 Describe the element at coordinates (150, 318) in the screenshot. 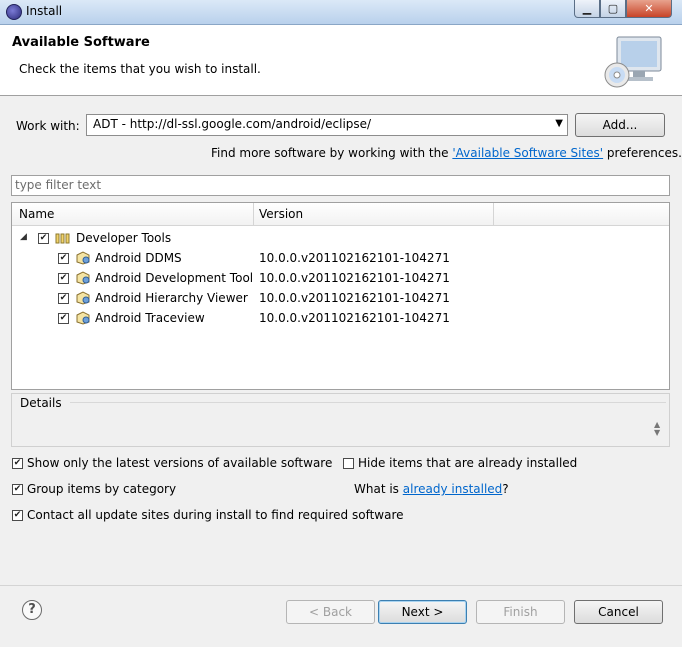

I see `item-name: Android Traceview` at that location.